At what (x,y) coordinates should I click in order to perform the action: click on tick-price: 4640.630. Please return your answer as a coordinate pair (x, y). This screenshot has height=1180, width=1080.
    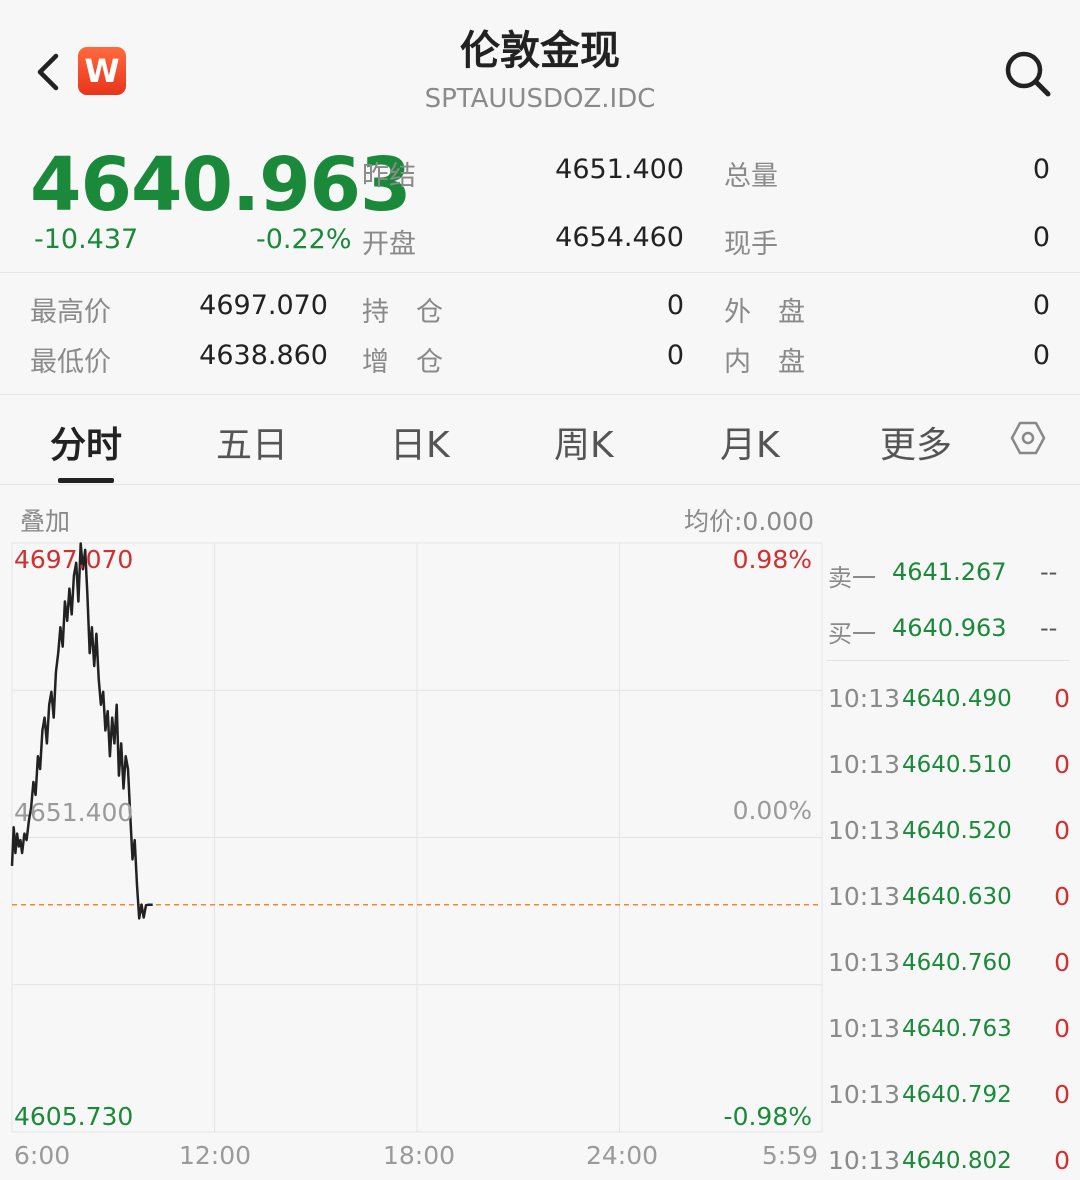
    Looking at the image, I should click on (957, 897).